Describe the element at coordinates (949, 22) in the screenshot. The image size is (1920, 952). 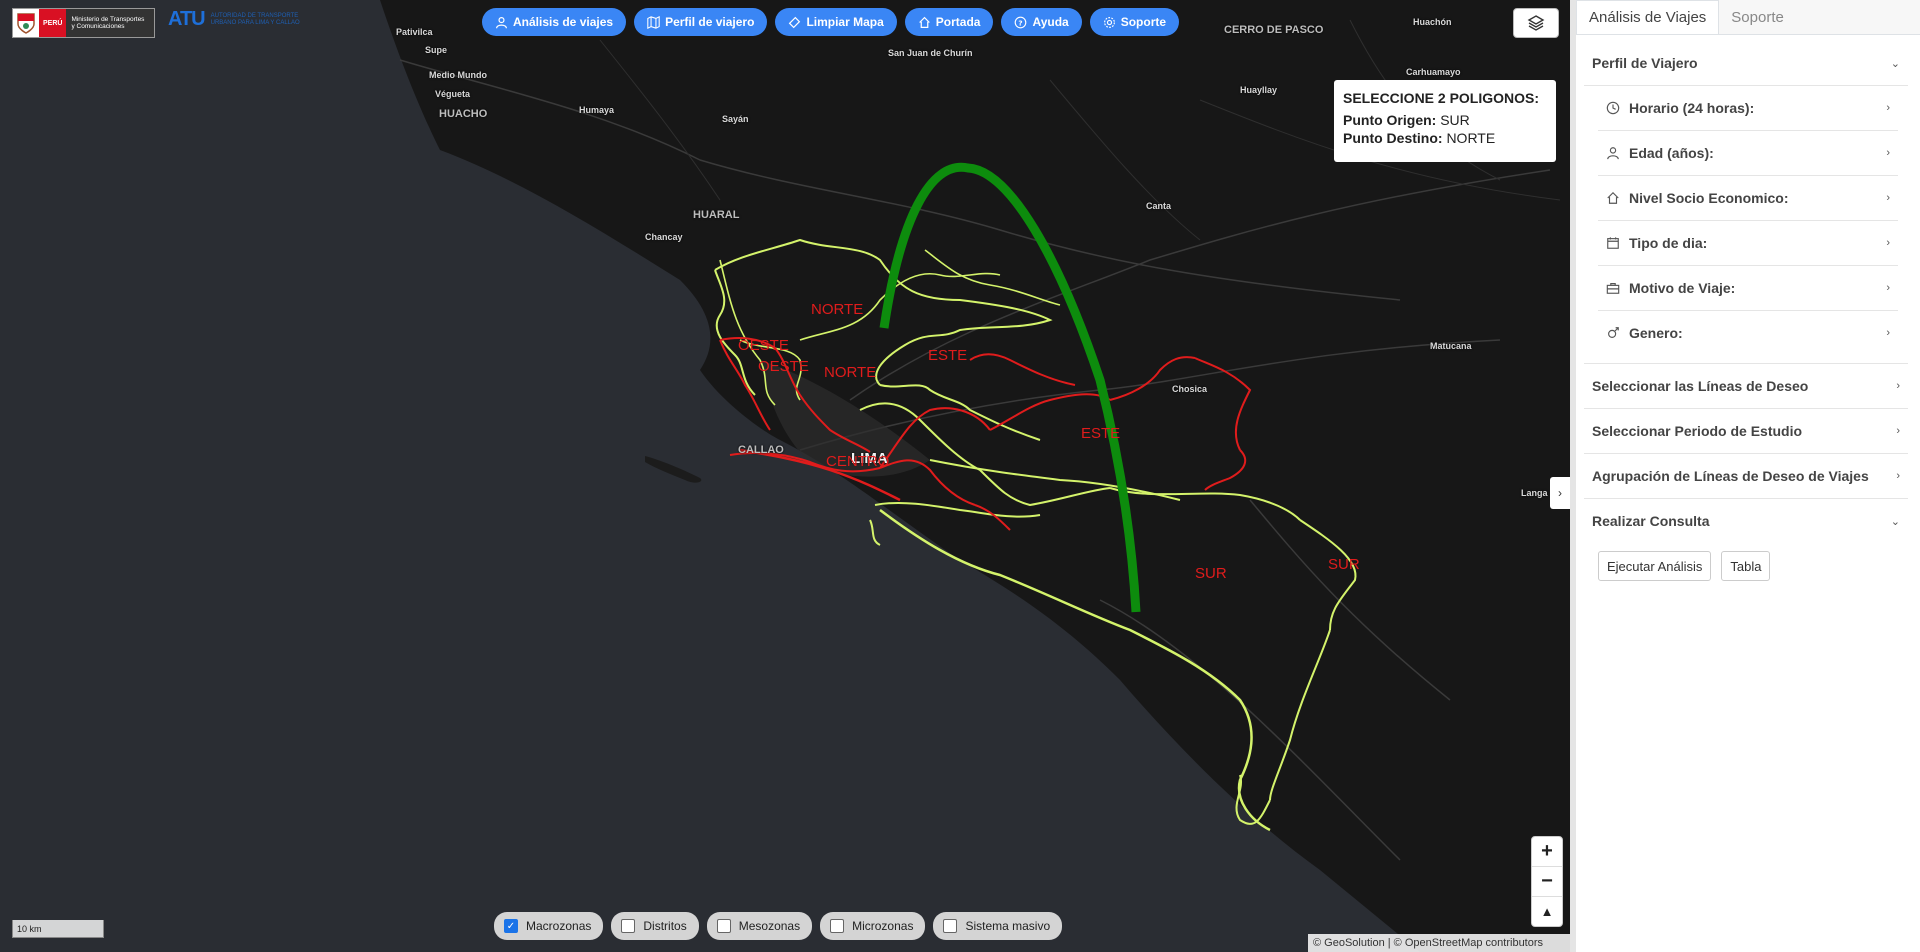
I see `portada-button: Portada` at that location.